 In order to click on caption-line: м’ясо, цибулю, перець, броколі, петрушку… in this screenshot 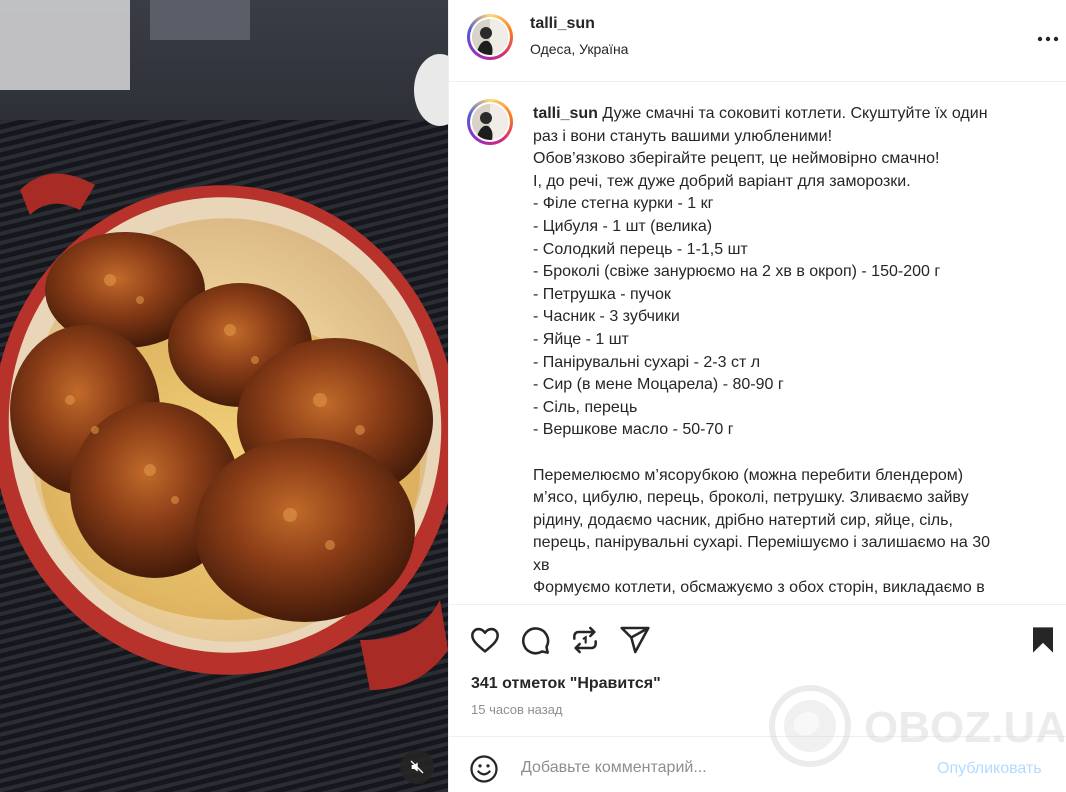, I will do `click(751, 498)`.